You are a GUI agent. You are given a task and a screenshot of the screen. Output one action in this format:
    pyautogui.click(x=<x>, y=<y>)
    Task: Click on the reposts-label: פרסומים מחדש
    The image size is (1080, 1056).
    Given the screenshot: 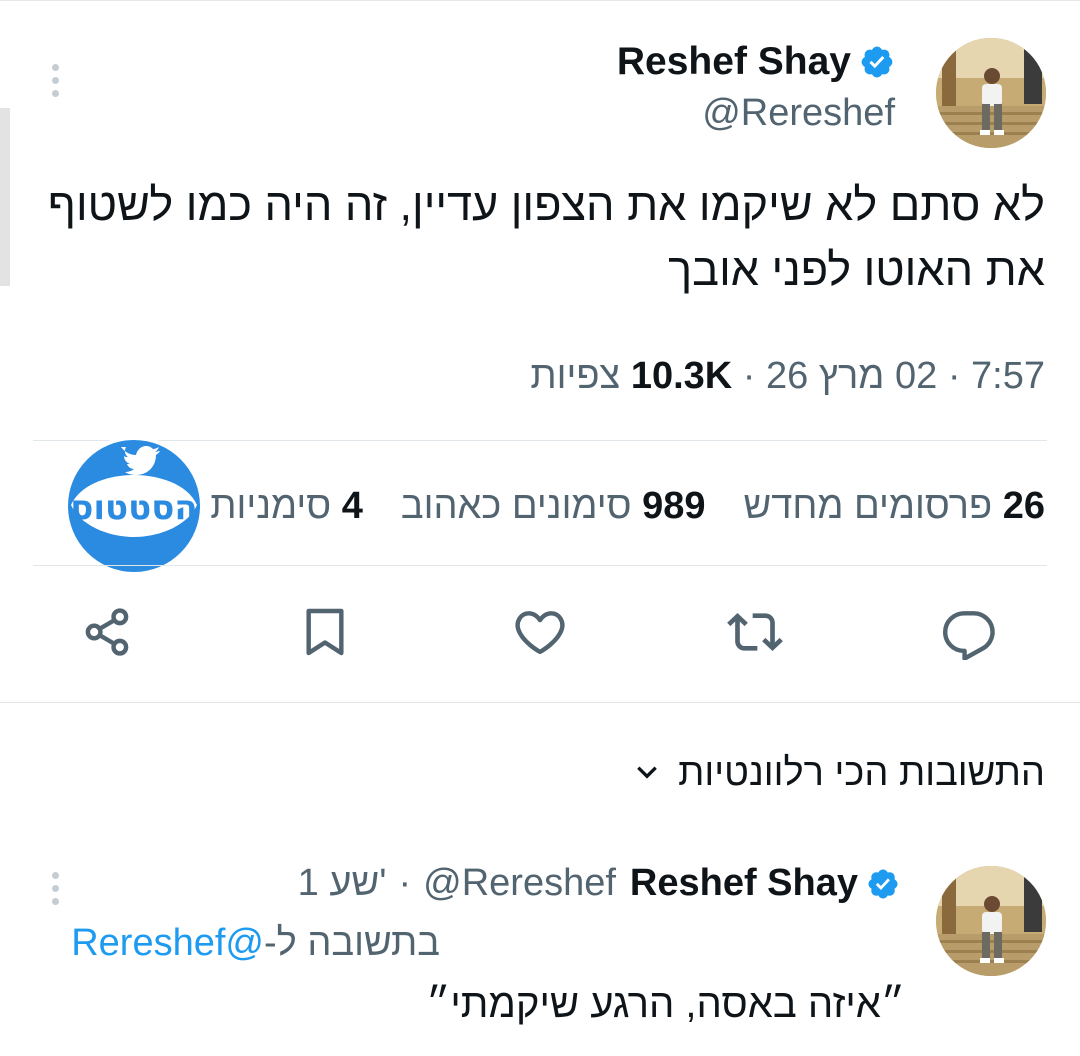 What is the action you would take?
    pyautogui.click(x=868, y=505)
    